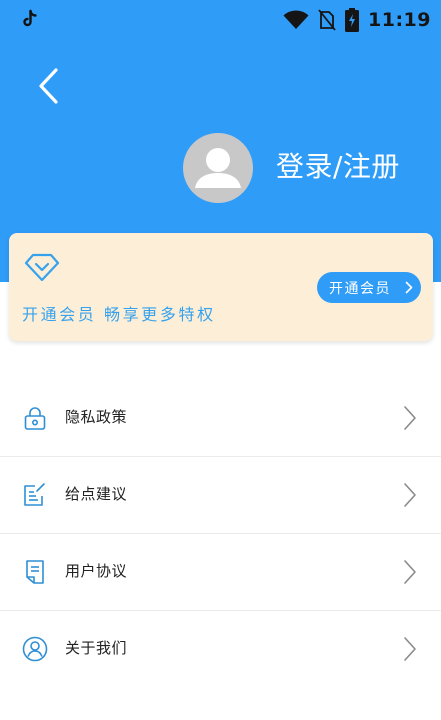 This screenshot has height=720, width=441. Describe the element at coordinates (221, 287) in the screenshot. I see `vip-card: 开通会员 畅享更多特权 开通会员` at that location.